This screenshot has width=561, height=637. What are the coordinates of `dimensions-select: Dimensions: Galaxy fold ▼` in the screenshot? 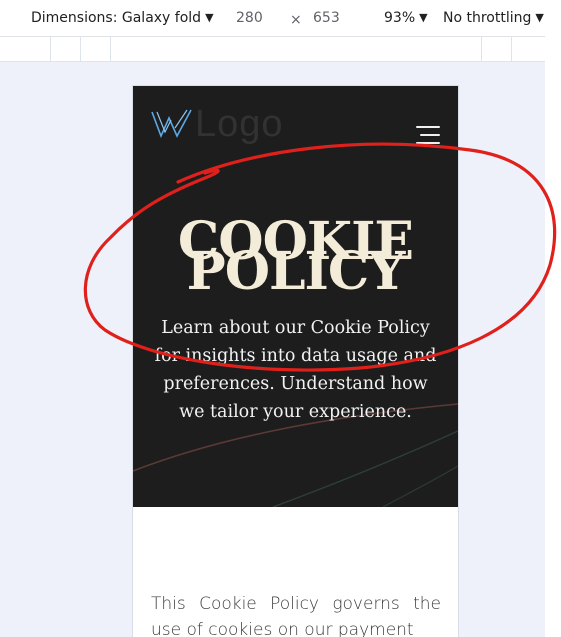 It's located at (122, 18).